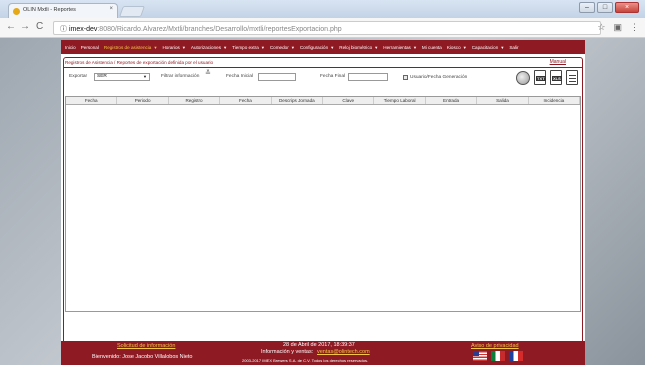  Describe the element at coordinates (397, 47) in the screenshot. I see `menu-item-label: Herramientas` at that location.